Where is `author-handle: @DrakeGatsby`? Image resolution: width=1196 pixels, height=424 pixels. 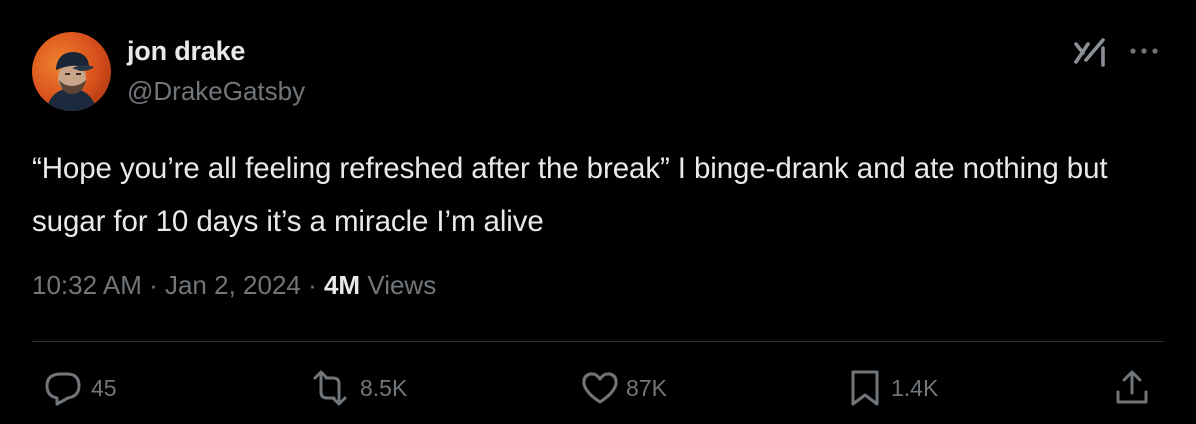
author-handle: @DrakeGatsby is located at coordinates (216, 91).